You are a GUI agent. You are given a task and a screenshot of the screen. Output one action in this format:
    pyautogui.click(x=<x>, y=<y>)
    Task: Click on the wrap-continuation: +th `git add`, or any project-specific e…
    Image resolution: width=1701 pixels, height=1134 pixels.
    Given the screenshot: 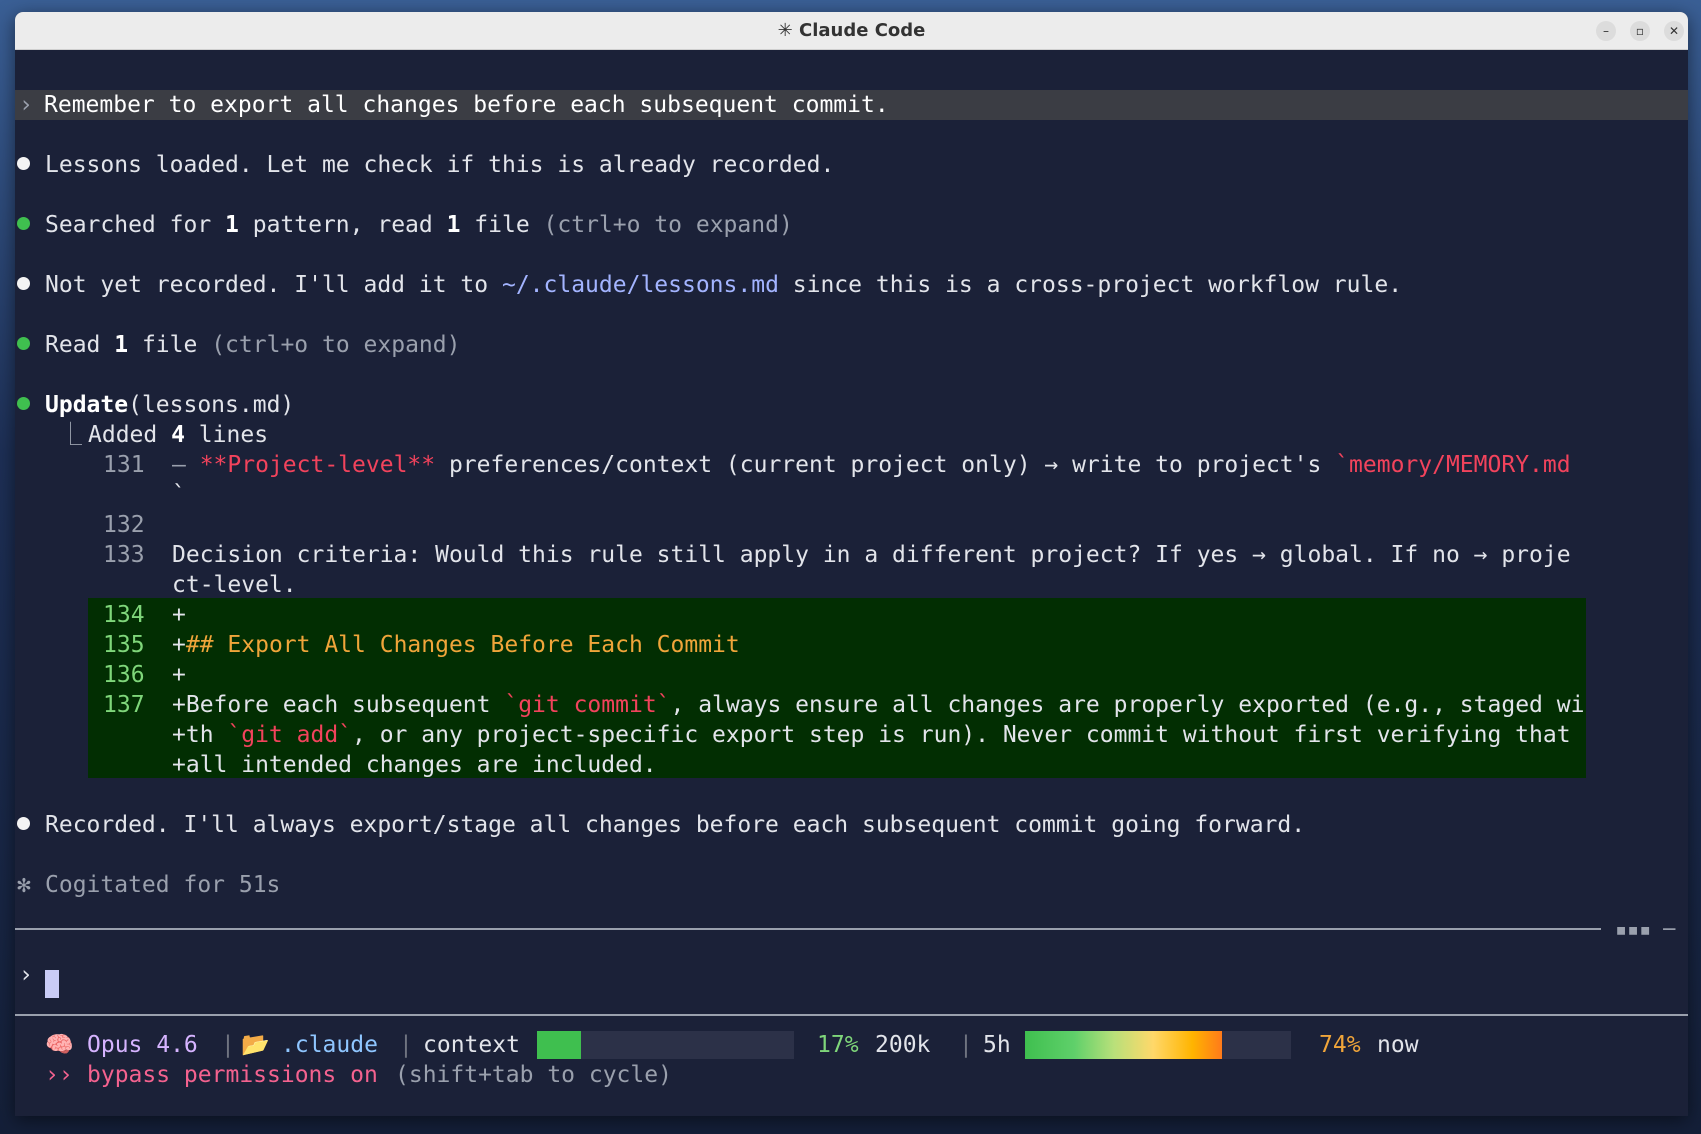 What is the action you would take?
    pyautogui.click(x=871, y=735)
    